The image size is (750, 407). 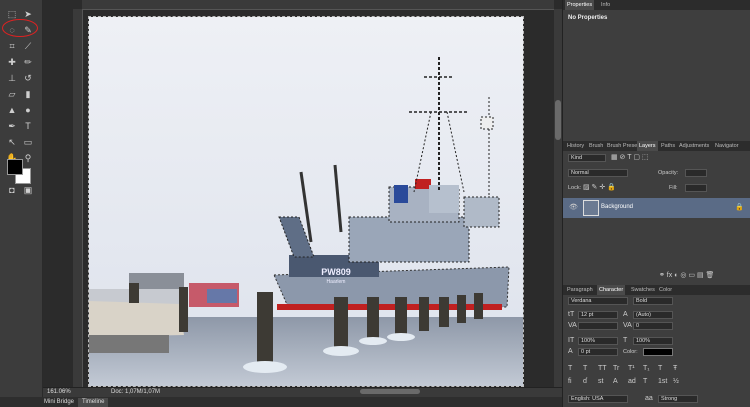 What do you see at coordinates (93, 402) in the screenshot?
I see `tab-timeline: Timeline` at bounding box center [93, 402].